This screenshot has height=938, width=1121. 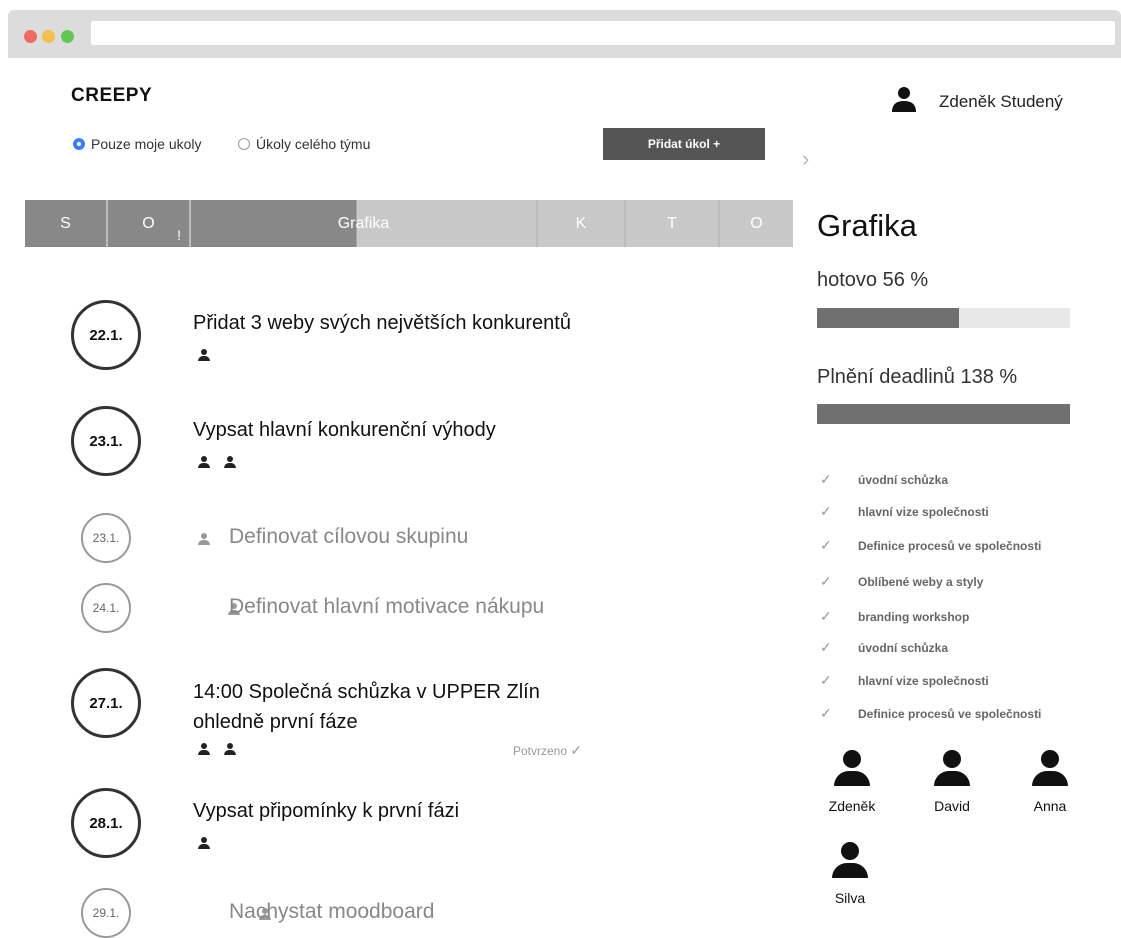 What do you see at coordinates (79, 144) in the screenshot?
I see `radio-selected-icon` at bounding box center [79, 144].